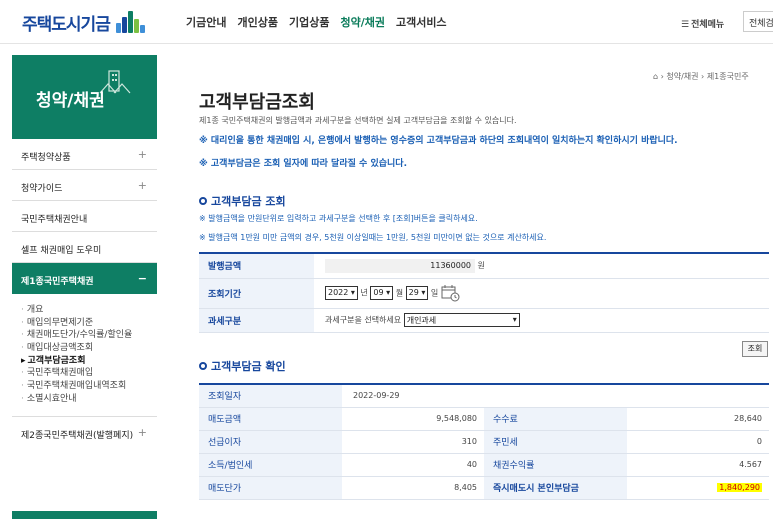 The height and width of the screenshot is (519, 773). What do you see at coordinates (413, 488) in the screenshot?
I see `sell-unit-price-value: 8,405` at bounding box center [413, 488].